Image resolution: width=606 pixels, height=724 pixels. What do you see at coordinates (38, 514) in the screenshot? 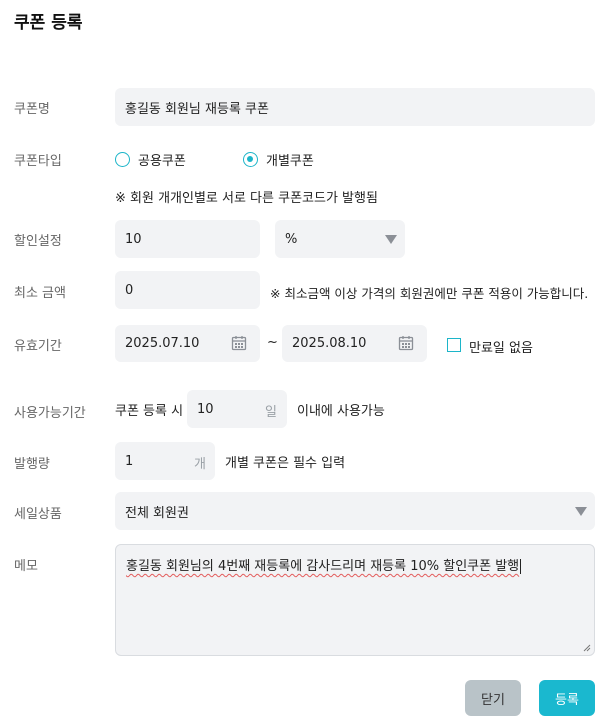
I see `sale-product-label: 세일상품` at bounding box center [38, 514].